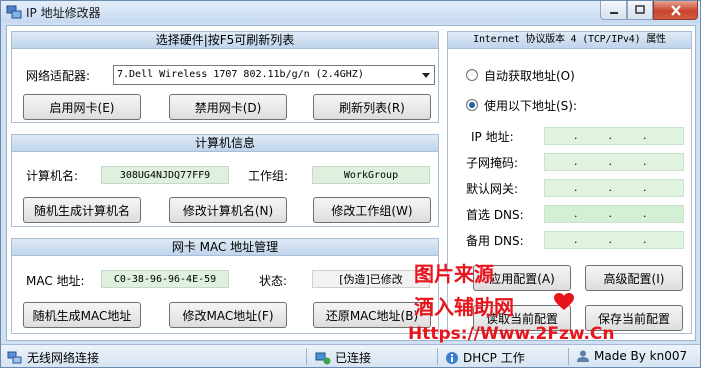  What do you see at coordinates (14, 357) in the screenshot?
I see `network-adapter-icon` at bounding box center [14, 357].